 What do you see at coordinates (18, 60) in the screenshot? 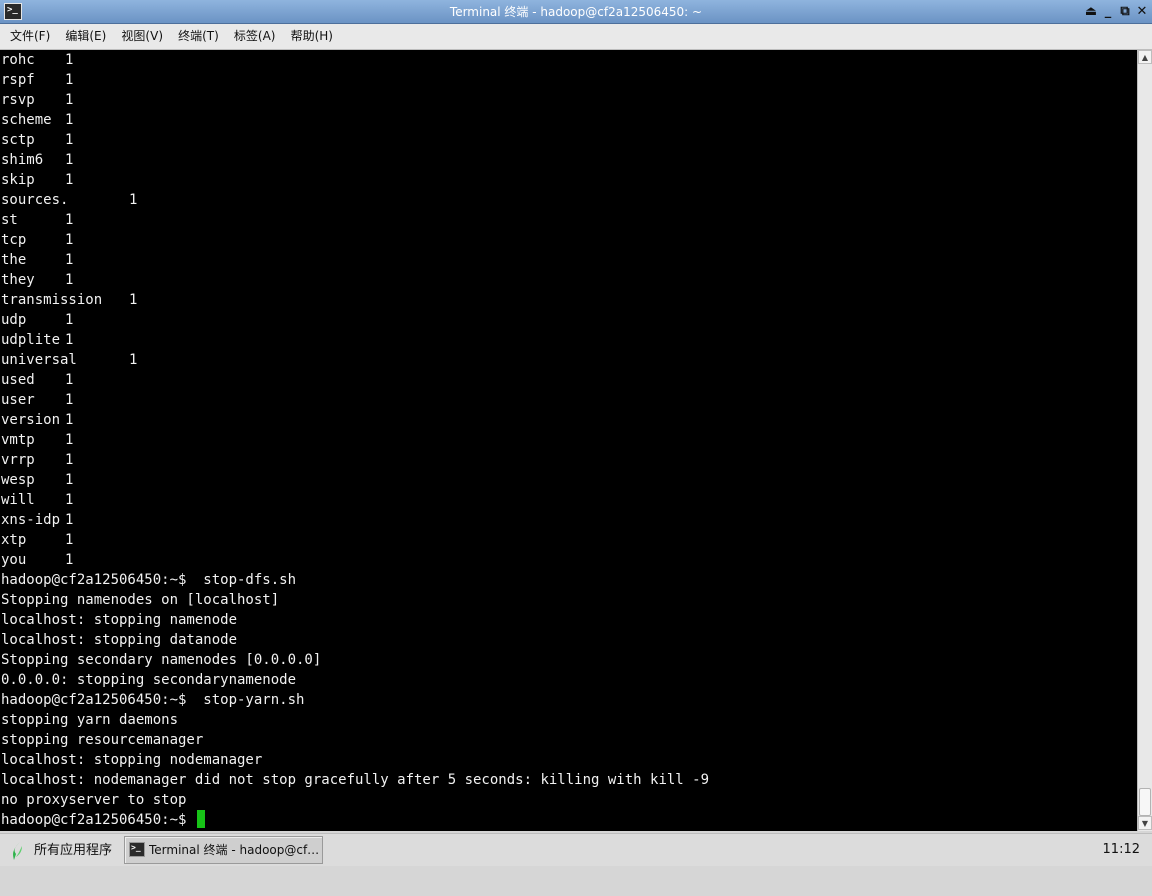
I see `word-text: rohc` at bounding box center [18, 60].